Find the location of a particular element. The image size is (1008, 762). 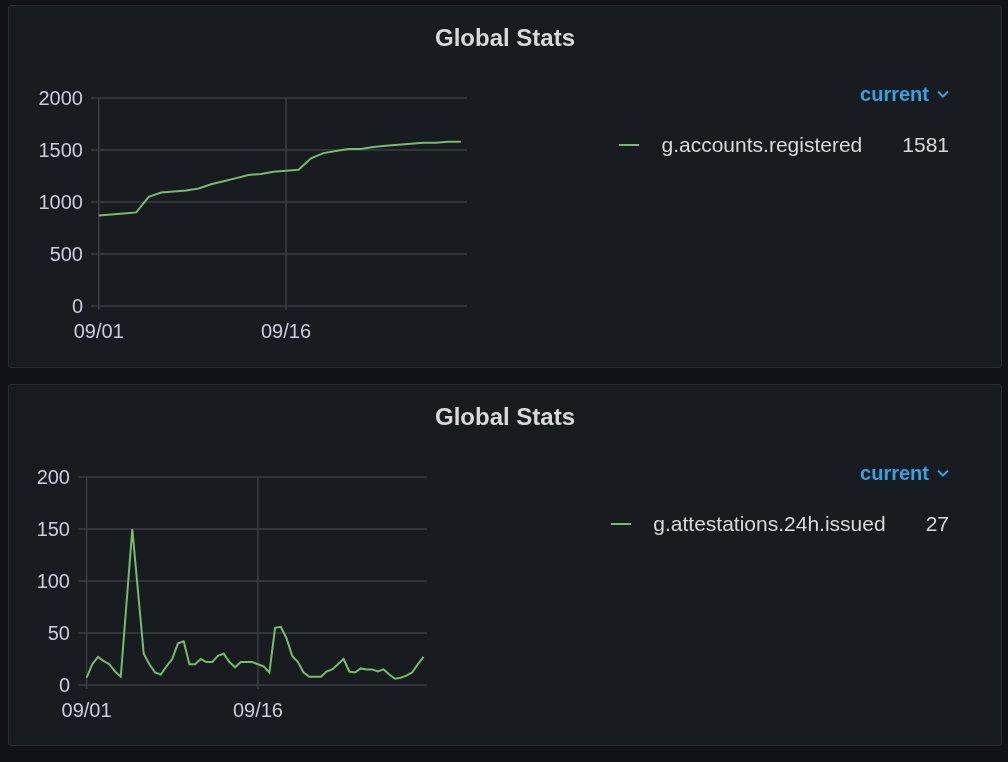

y-axis-label: 200 is located at coordinates (53, 477).